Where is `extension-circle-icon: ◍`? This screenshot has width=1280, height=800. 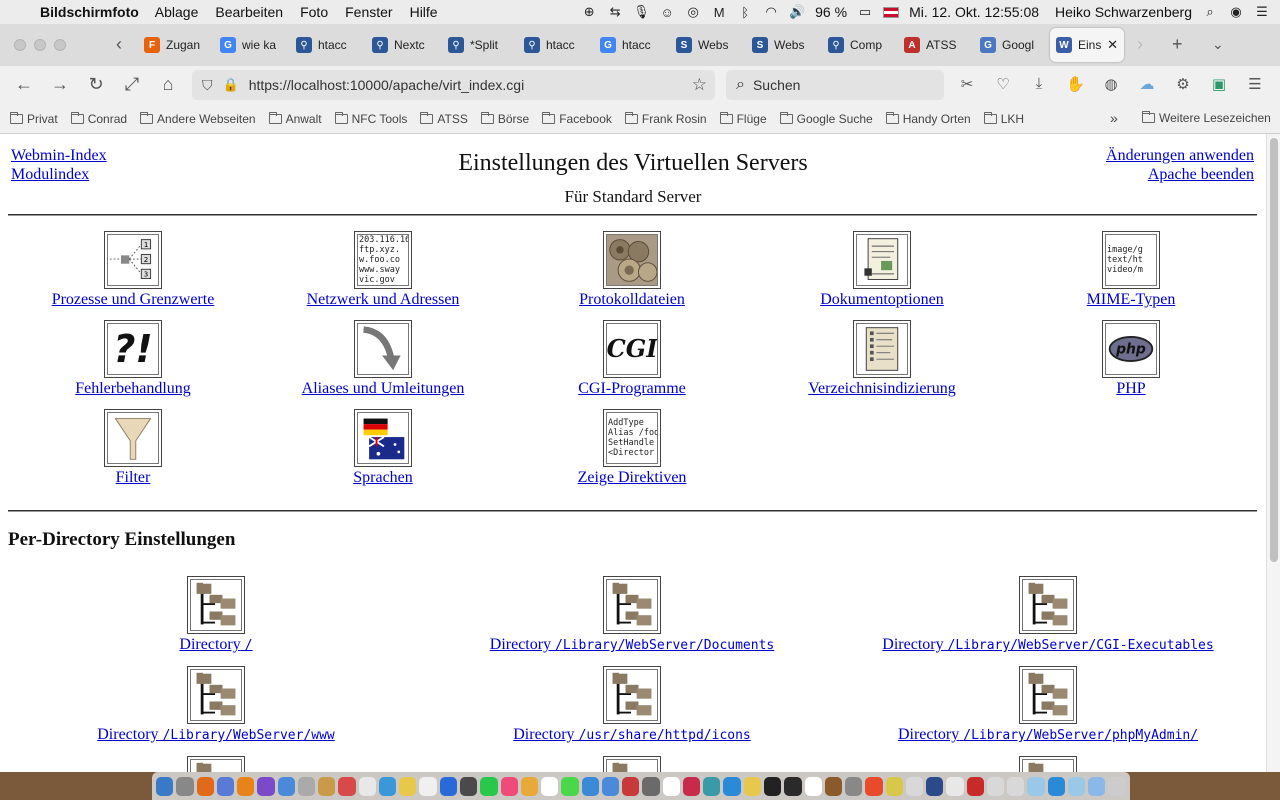
extension-circle-icon: ◍ is located at coordinates (1111, 84).